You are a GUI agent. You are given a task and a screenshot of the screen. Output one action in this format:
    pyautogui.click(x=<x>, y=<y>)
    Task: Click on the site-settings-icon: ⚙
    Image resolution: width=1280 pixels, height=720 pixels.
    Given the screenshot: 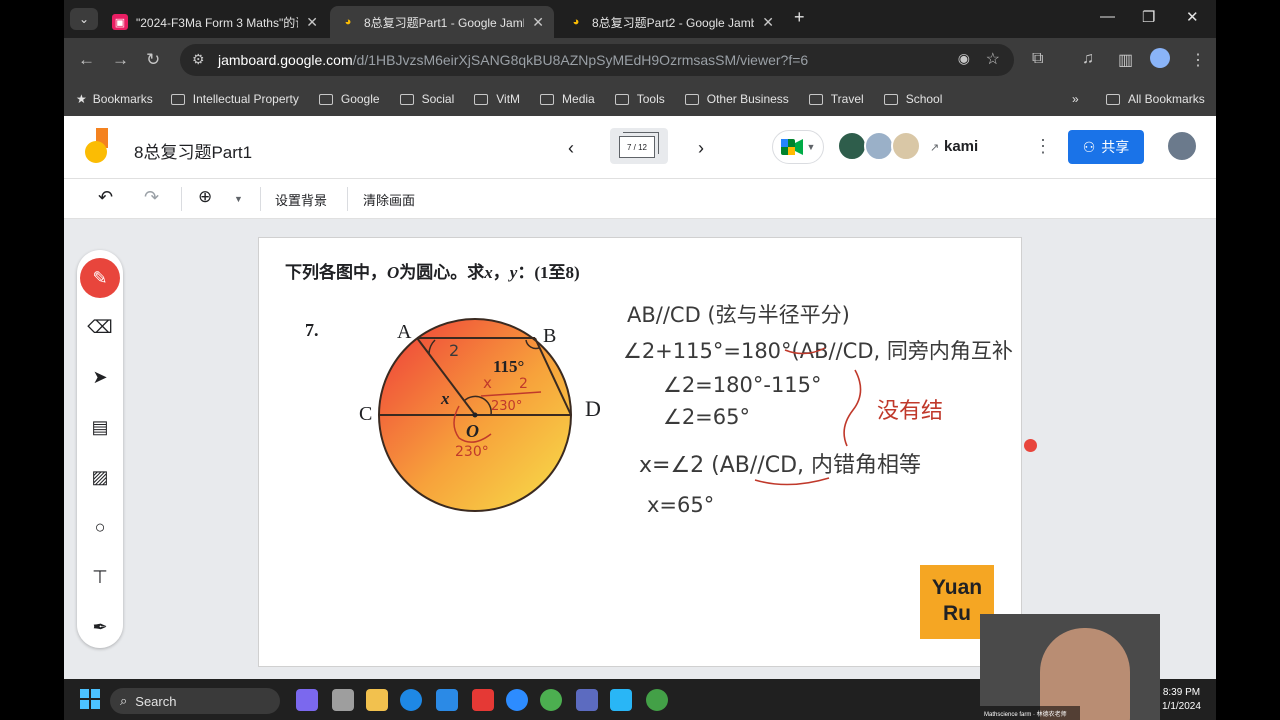 What is the action you would take?
    pyautogui.click(x=198, y=59)
    